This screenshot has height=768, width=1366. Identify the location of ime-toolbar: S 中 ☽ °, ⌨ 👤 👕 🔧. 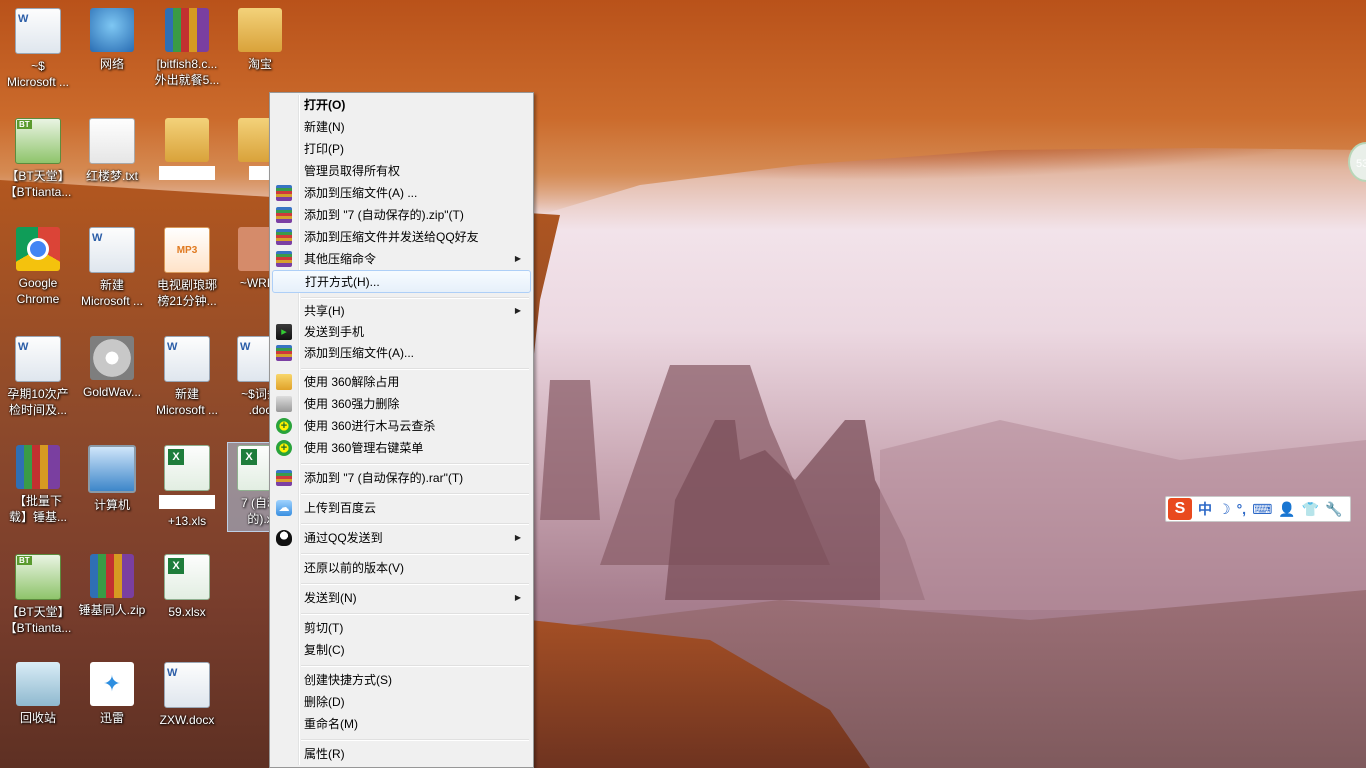
(1258, 509).